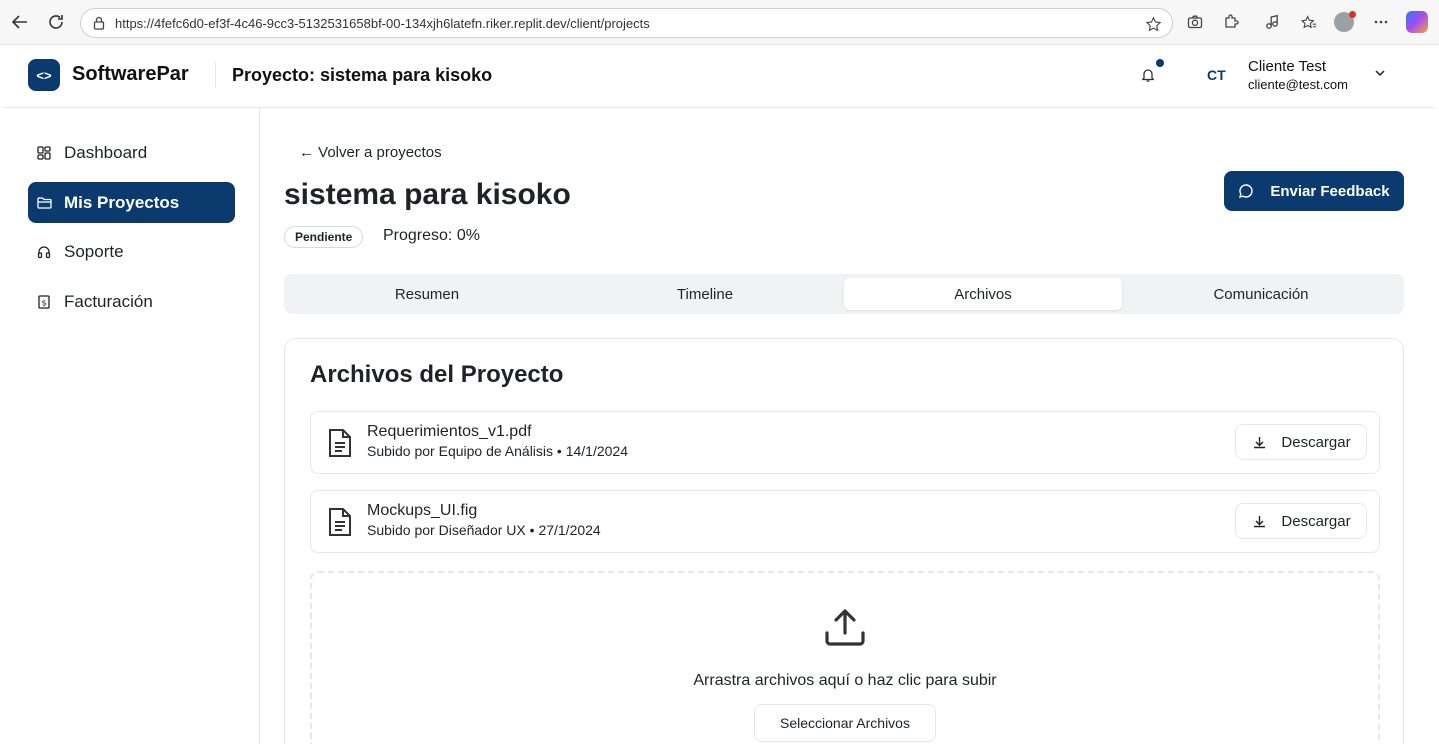 This screenshot has height=744, width=1439. What do you see at coordinates (983, 294) in the screenshot?
I see `tab-archivos: Archivos` at bounding box center [983, 294].